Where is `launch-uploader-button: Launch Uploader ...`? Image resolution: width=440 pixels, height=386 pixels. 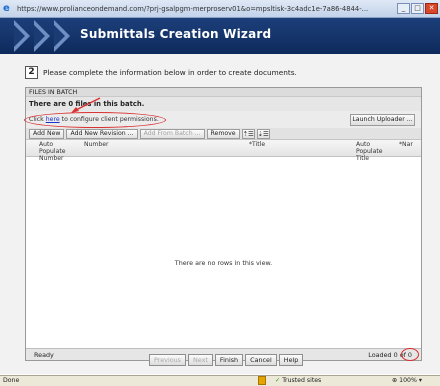
launch-uploader-button: Launch Uploader ... is located at coordinates (382, 120).